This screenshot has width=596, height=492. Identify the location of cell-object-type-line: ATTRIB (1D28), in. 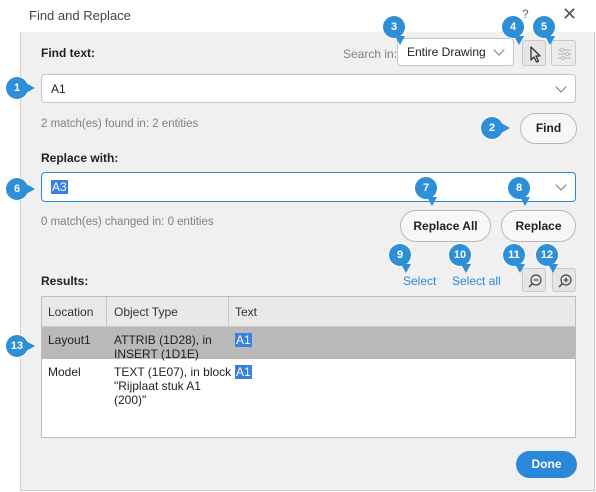
(163, 340).